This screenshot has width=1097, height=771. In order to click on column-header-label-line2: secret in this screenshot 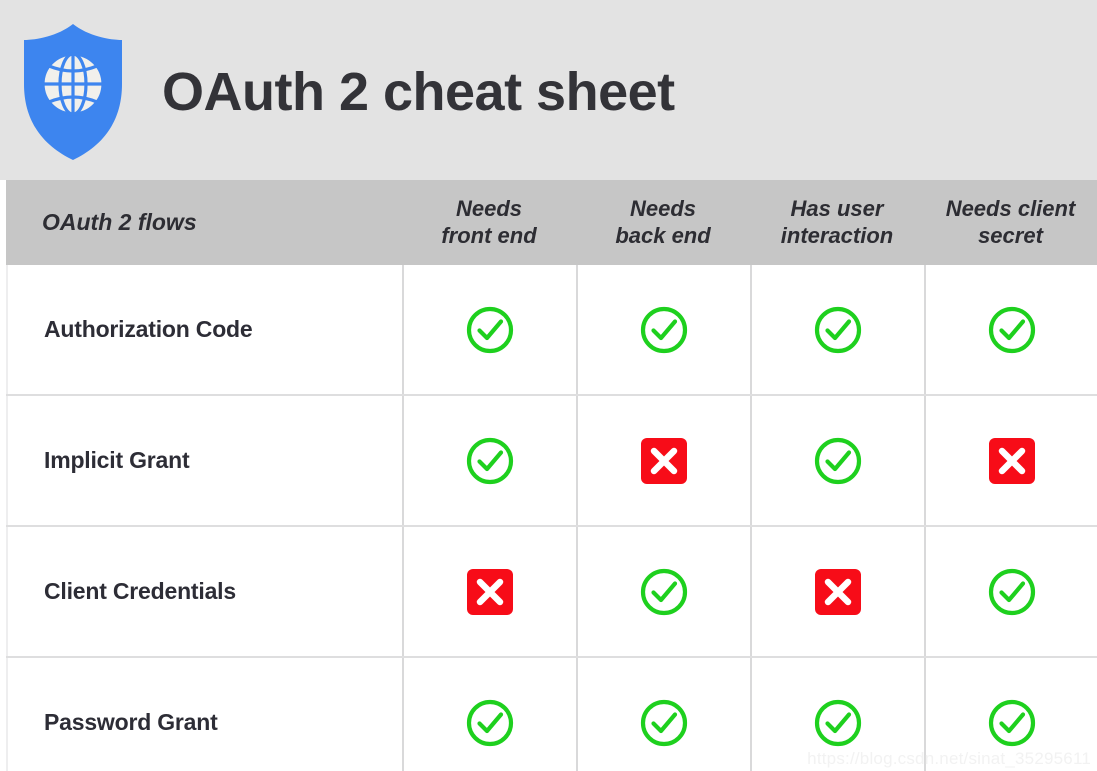, I will do `click(1010, 235)`.